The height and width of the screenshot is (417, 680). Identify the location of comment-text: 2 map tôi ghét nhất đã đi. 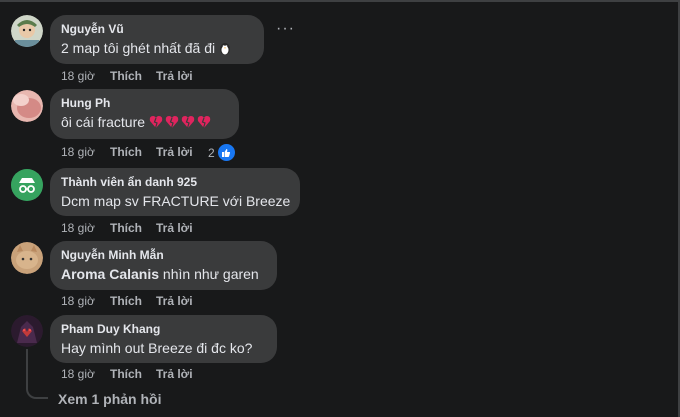
(156, 48).